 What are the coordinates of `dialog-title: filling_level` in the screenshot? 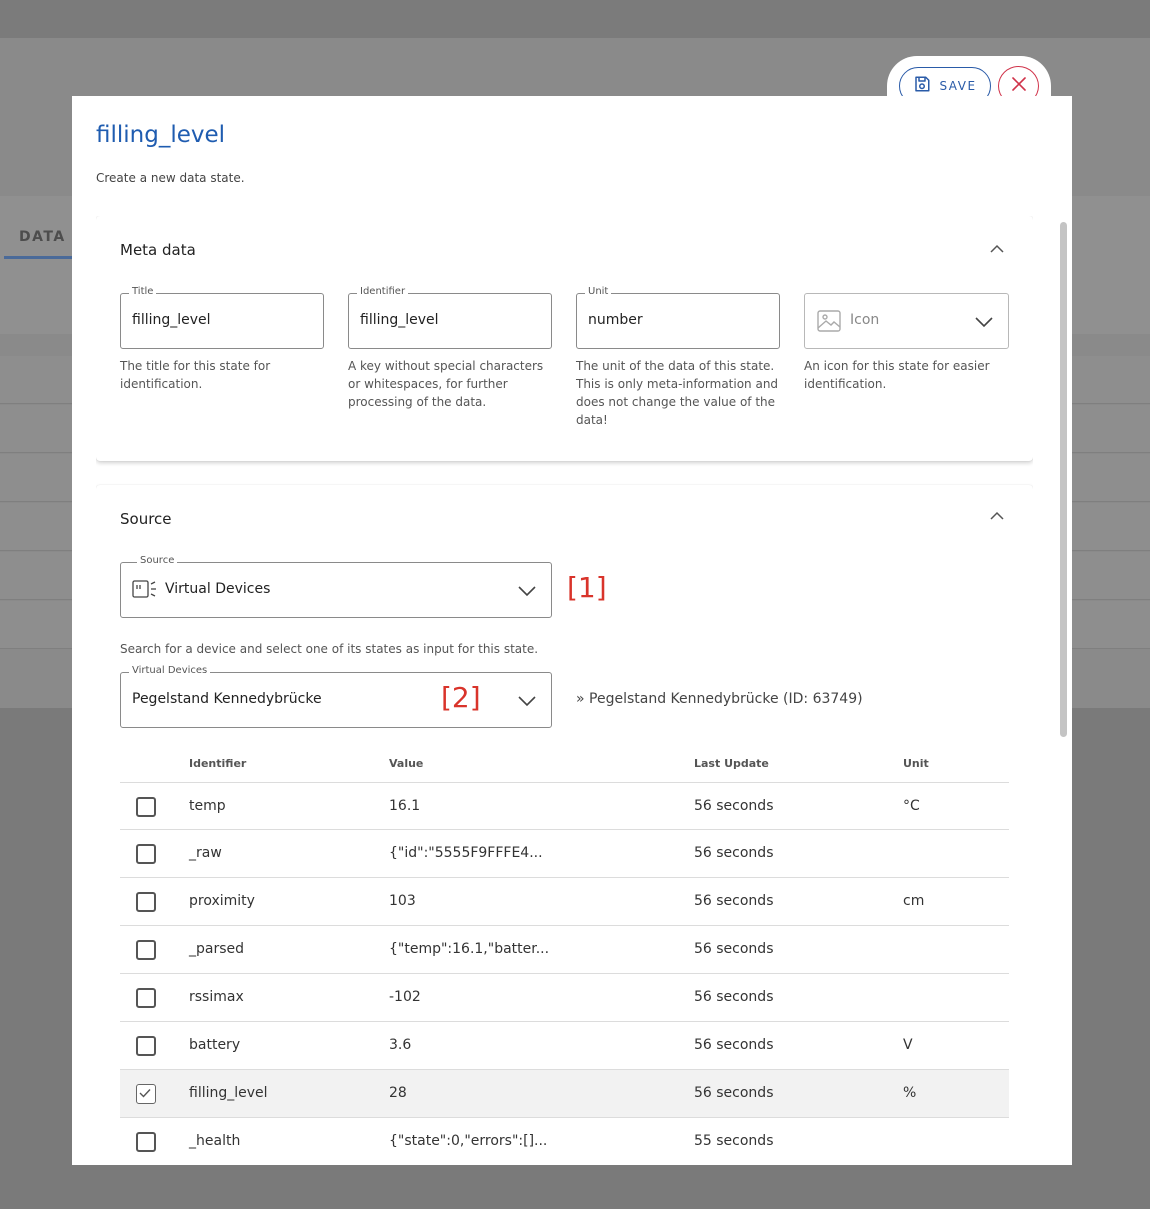 It's located at (161, 135).